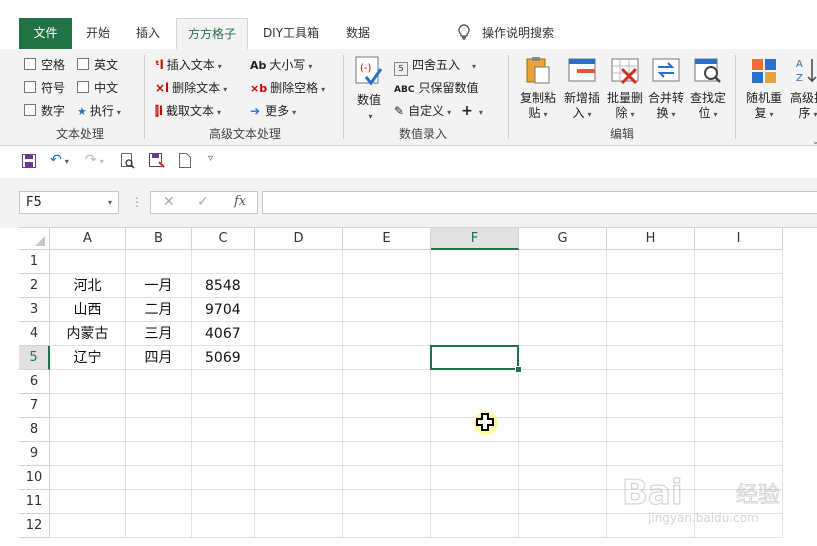  I want to click on cell-d3, so click(299, 310).